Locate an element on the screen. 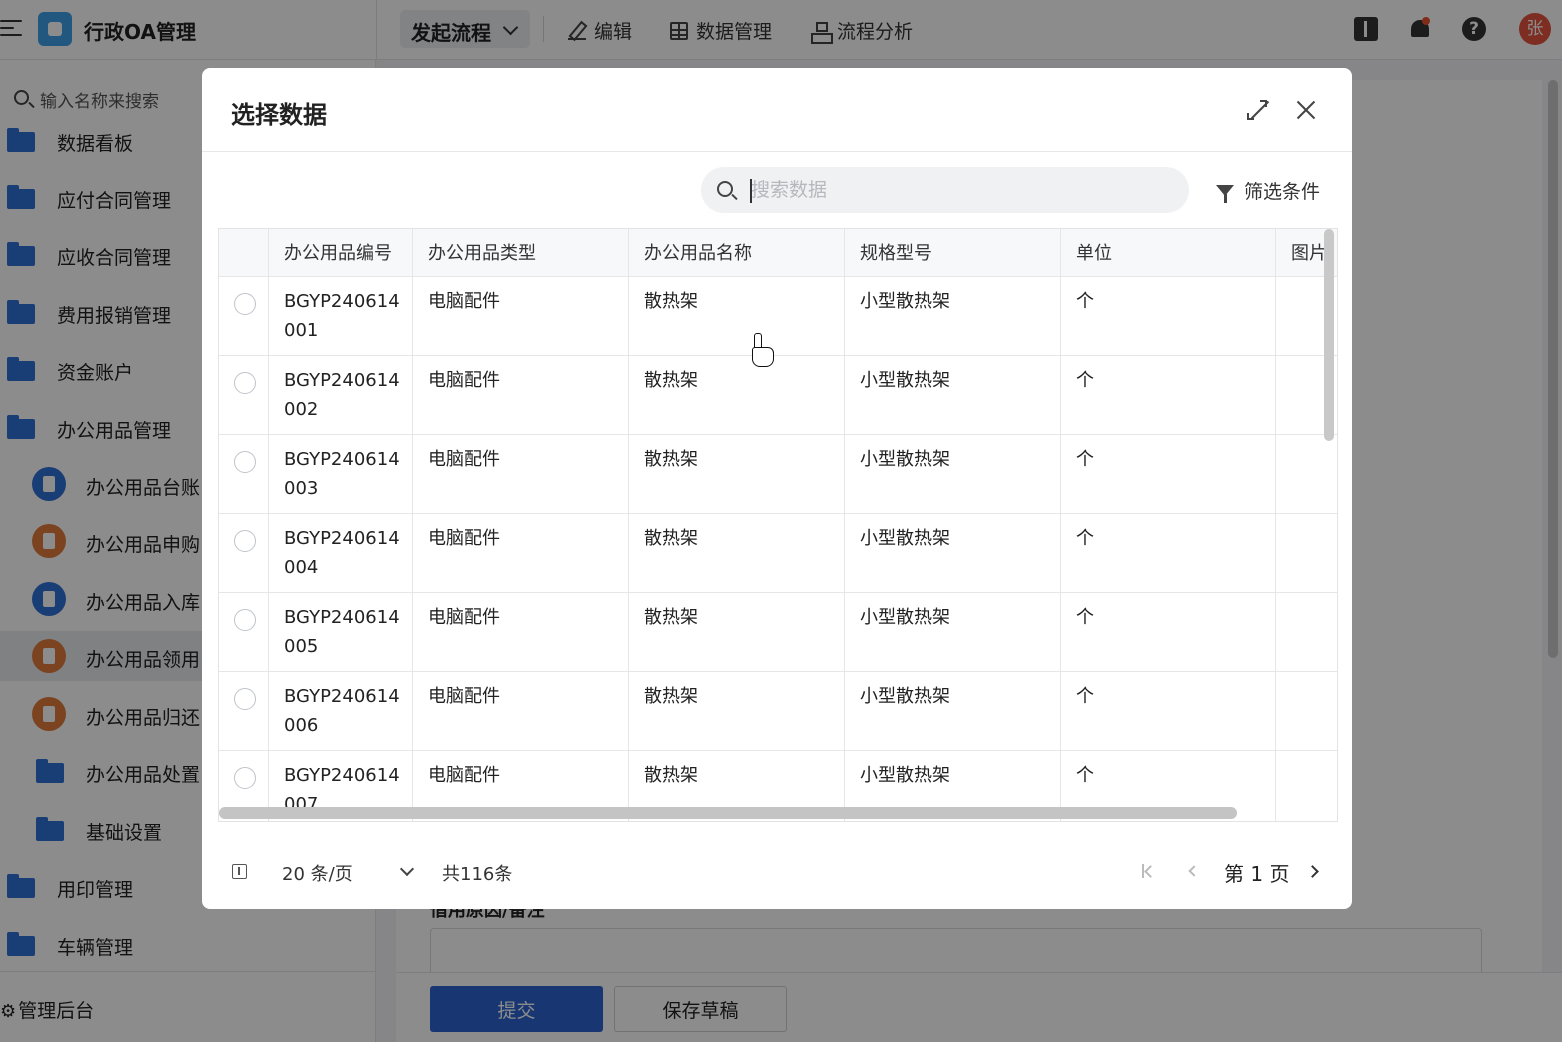  table-row: BGYP240614 001 电脑配件 散热架 小型散热架 个 is located at coordinates (778, 316).